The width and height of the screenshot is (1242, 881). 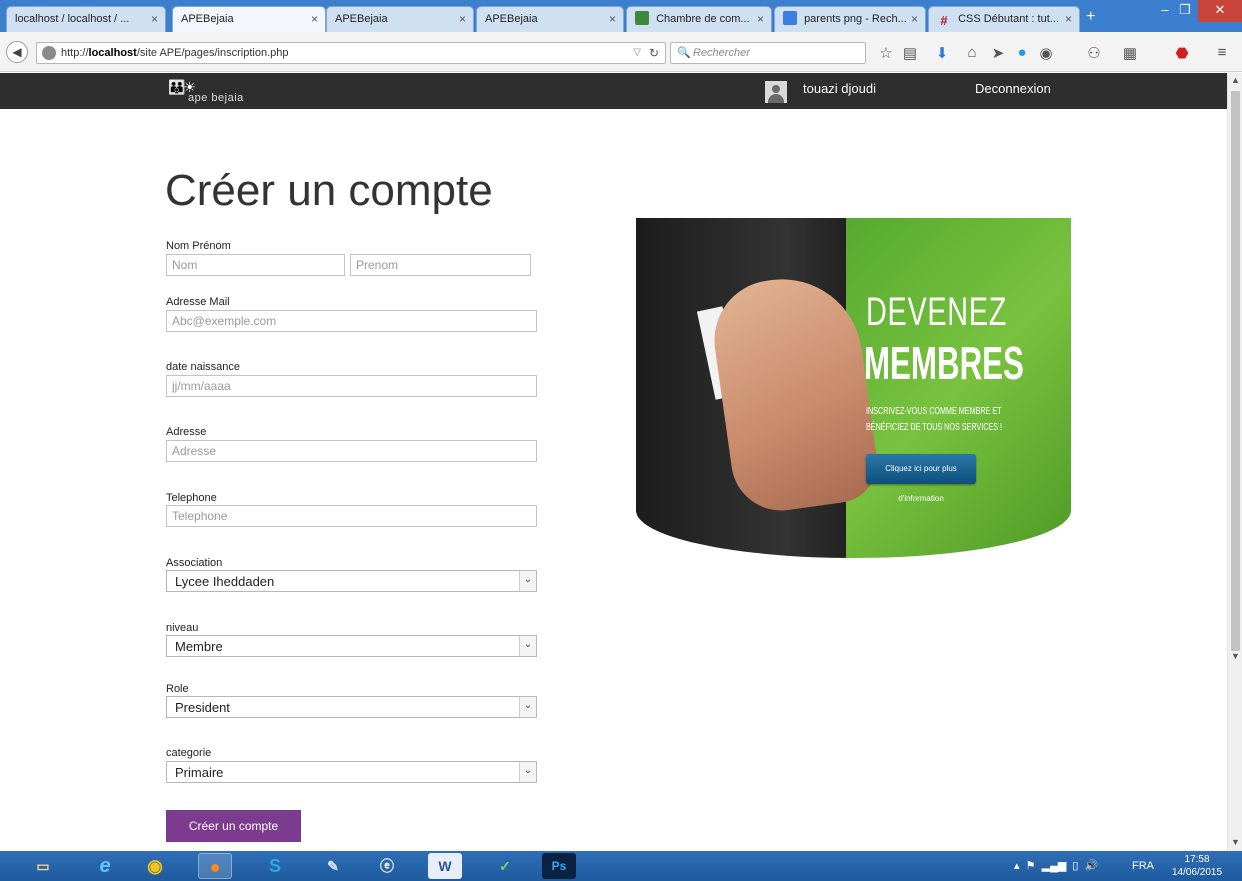 What do you see at coordinates (17, 52) in the screenshot?
I see `back-button: ◀` at bounding box center [17, 52].